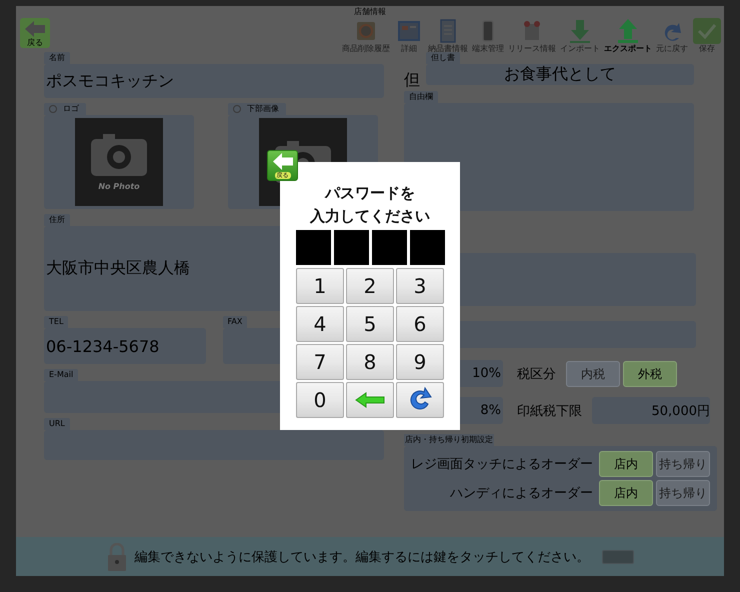 This screenshot has height=592, width=740. What do you see at coordinates (71, 109) in the screenshot?
I see `field-label: ロゴ` at bounding box center [71, 109].